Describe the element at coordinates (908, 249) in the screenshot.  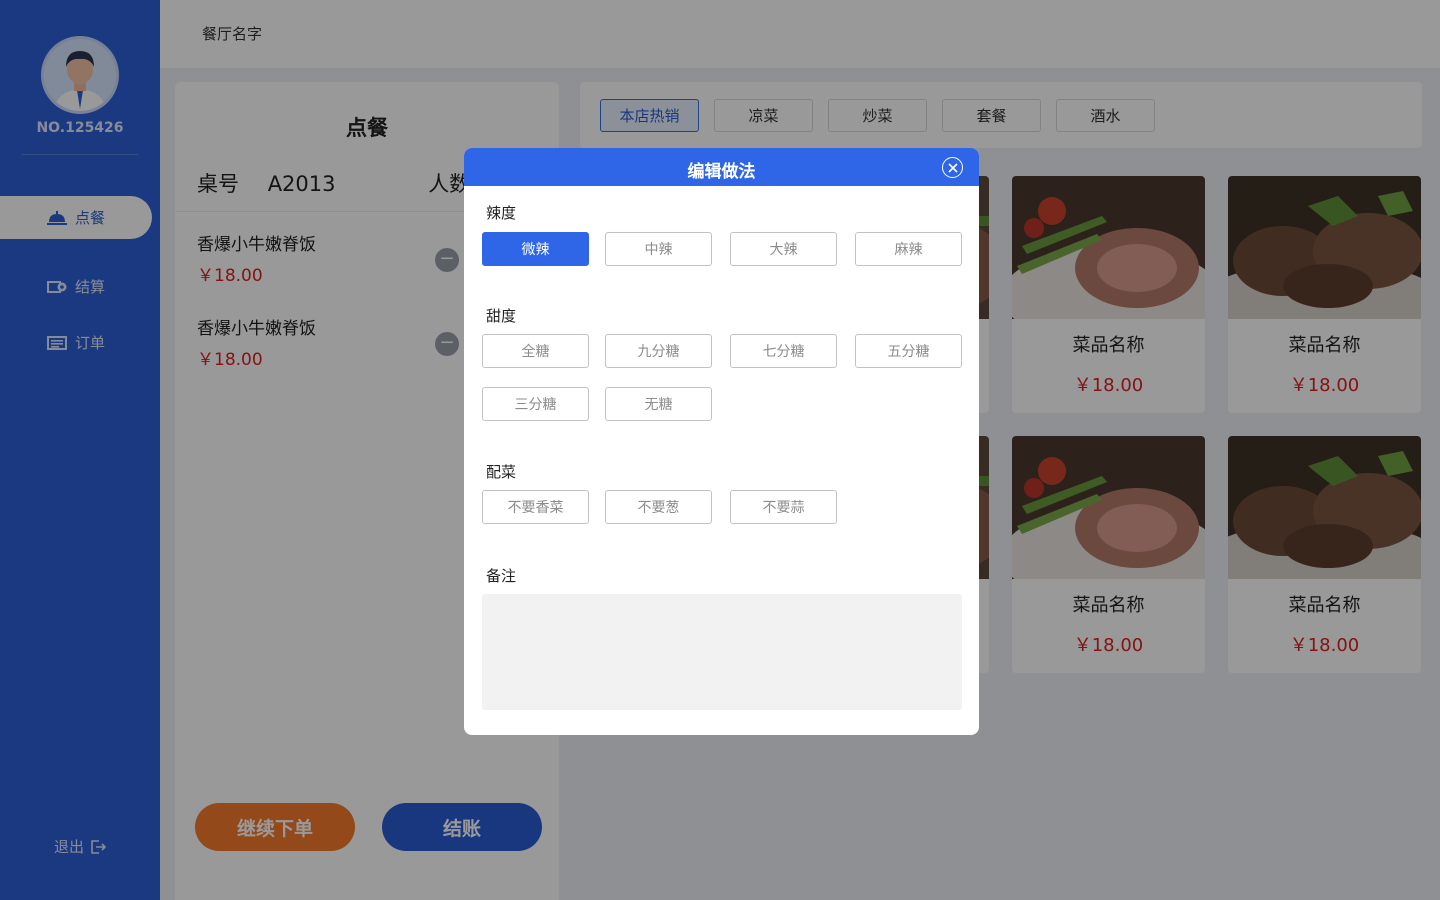
I see `spice-option-numbing: 麻辣` at that location.